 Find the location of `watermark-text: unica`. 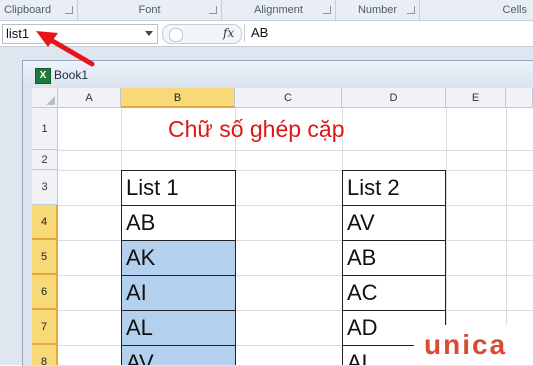

watermark-text: unica is located at coordinates (466, 344).